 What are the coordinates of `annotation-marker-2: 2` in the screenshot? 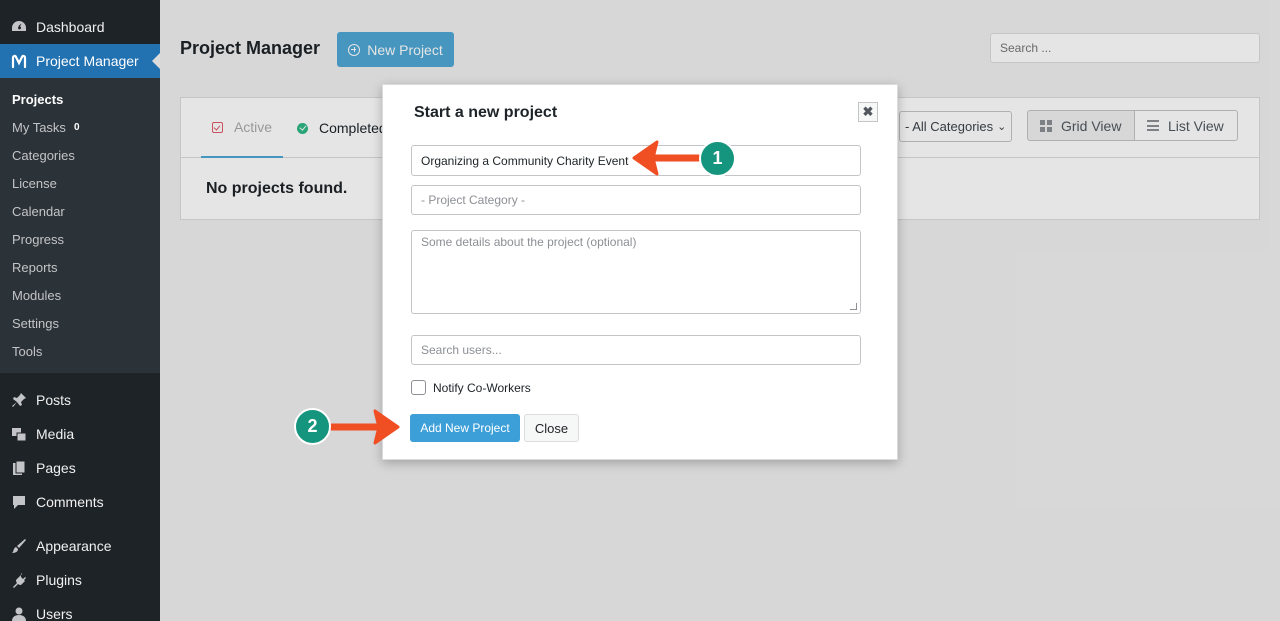 It's located at (312, 426).